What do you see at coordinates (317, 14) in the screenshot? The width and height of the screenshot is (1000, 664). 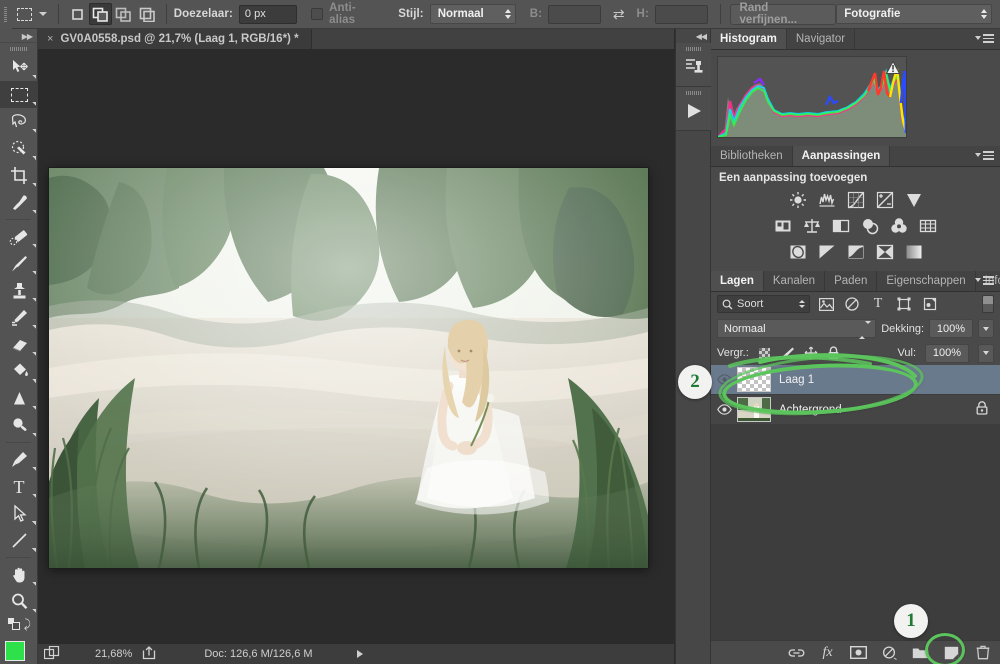 I see `anti-alias-checkbox` at bounding box center [317, 14].